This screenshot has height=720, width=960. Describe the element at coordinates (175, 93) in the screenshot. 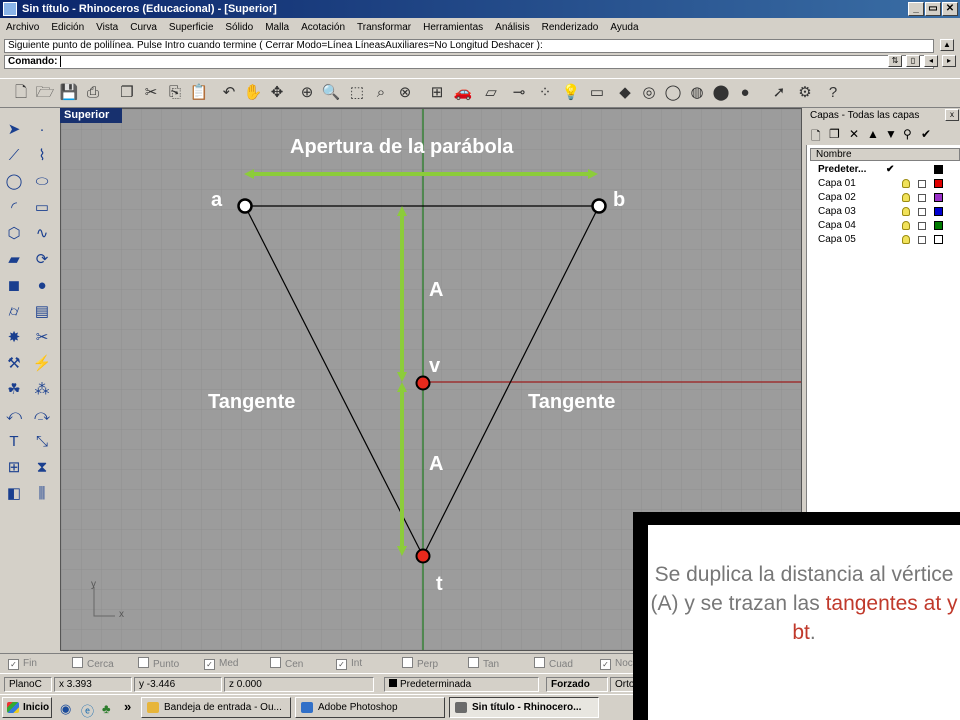

I see `copy-icon: ⎘` at that location.